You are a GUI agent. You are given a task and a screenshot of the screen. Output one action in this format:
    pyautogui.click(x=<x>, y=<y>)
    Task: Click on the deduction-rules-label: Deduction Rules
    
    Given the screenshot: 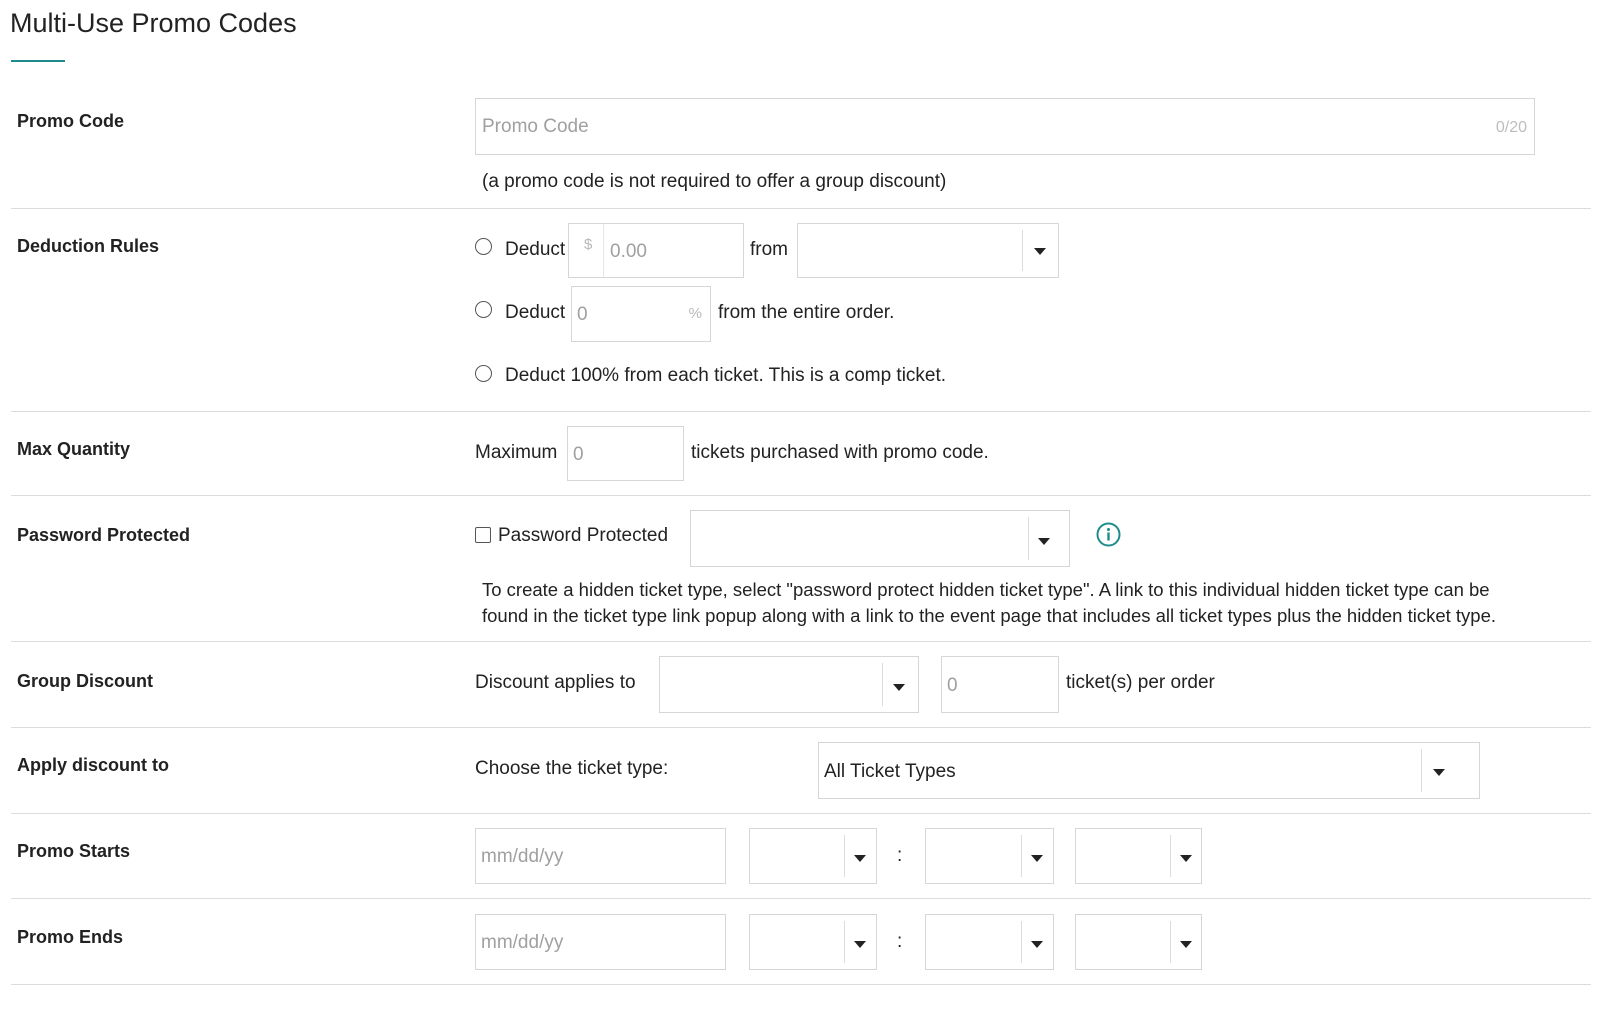 What is the action you would take?
    pyautogui.click(x=88, y=246)
    